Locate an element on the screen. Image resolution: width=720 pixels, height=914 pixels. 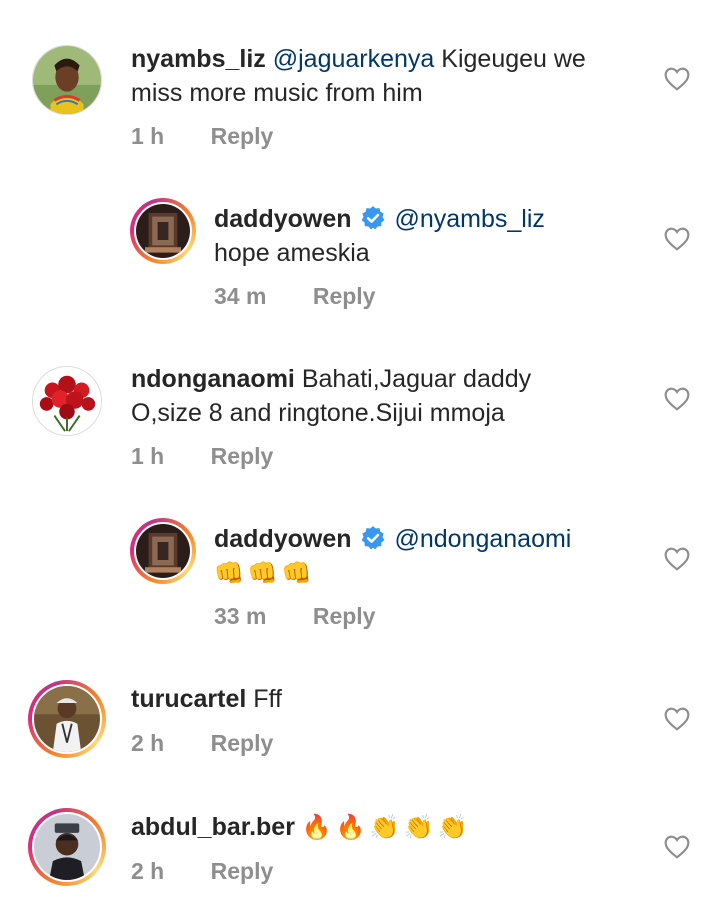
timestamp: 33 m is located at coordinates (240, 616).